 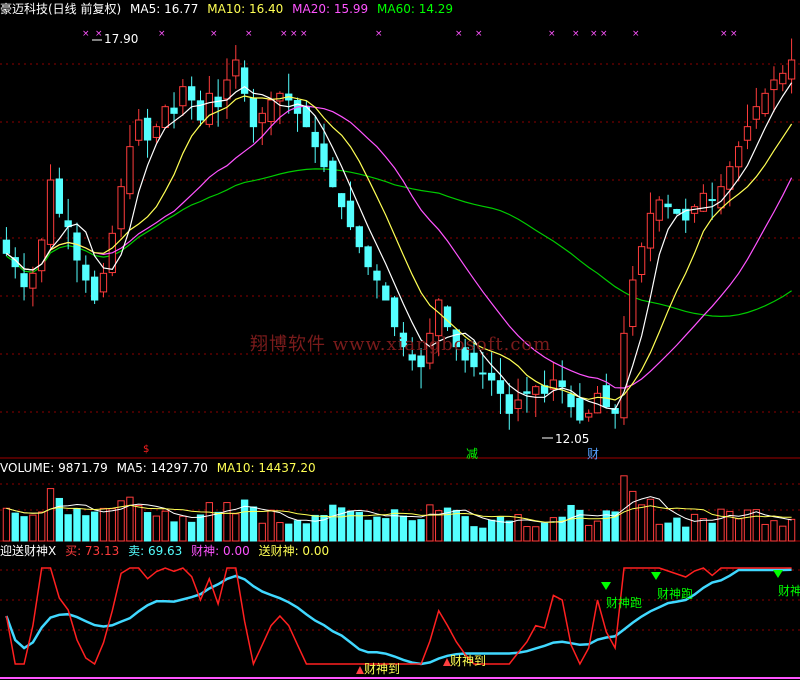 I want to click on indicator-lines, so click(x=398, y=617).